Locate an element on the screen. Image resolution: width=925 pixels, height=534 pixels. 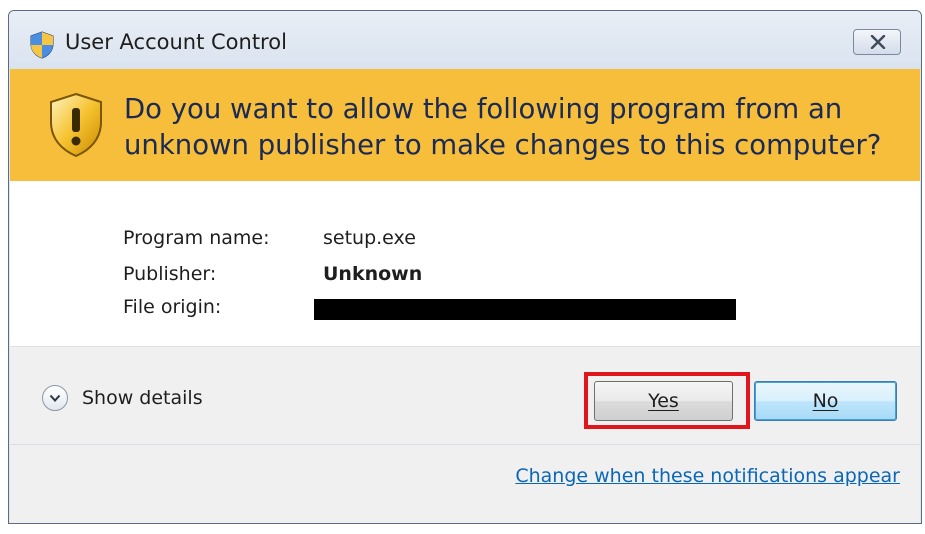
program-name-label: Program name: is located at coordinates (196, 238).